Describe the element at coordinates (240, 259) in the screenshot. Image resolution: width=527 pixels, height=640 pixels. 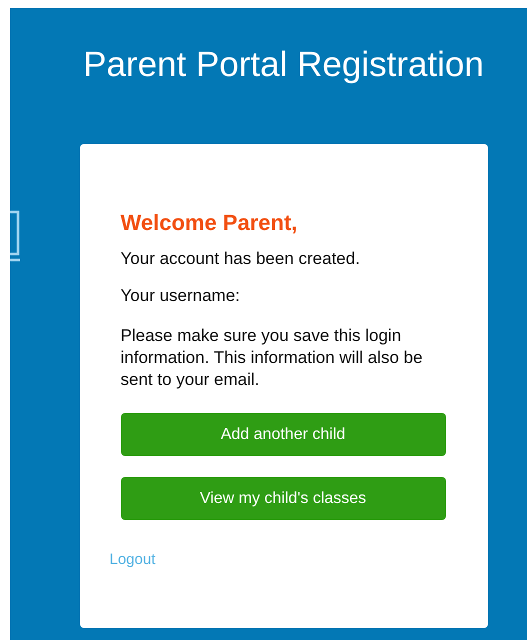
I see `account-message: Your account has been created.` at that location.